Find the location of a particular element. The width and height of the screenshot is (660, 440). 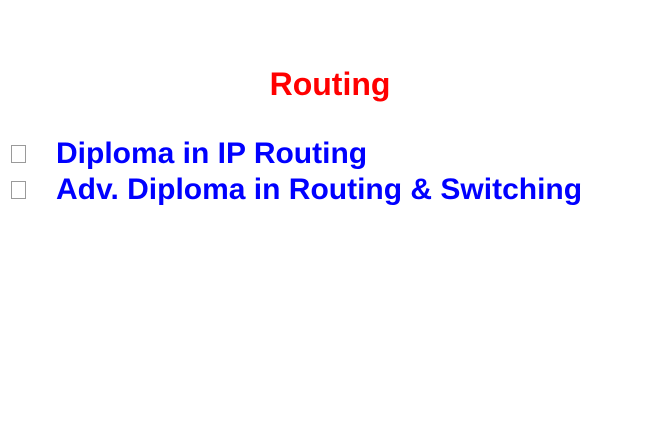

slide-title: Routing is located at coordinates (330, 84).